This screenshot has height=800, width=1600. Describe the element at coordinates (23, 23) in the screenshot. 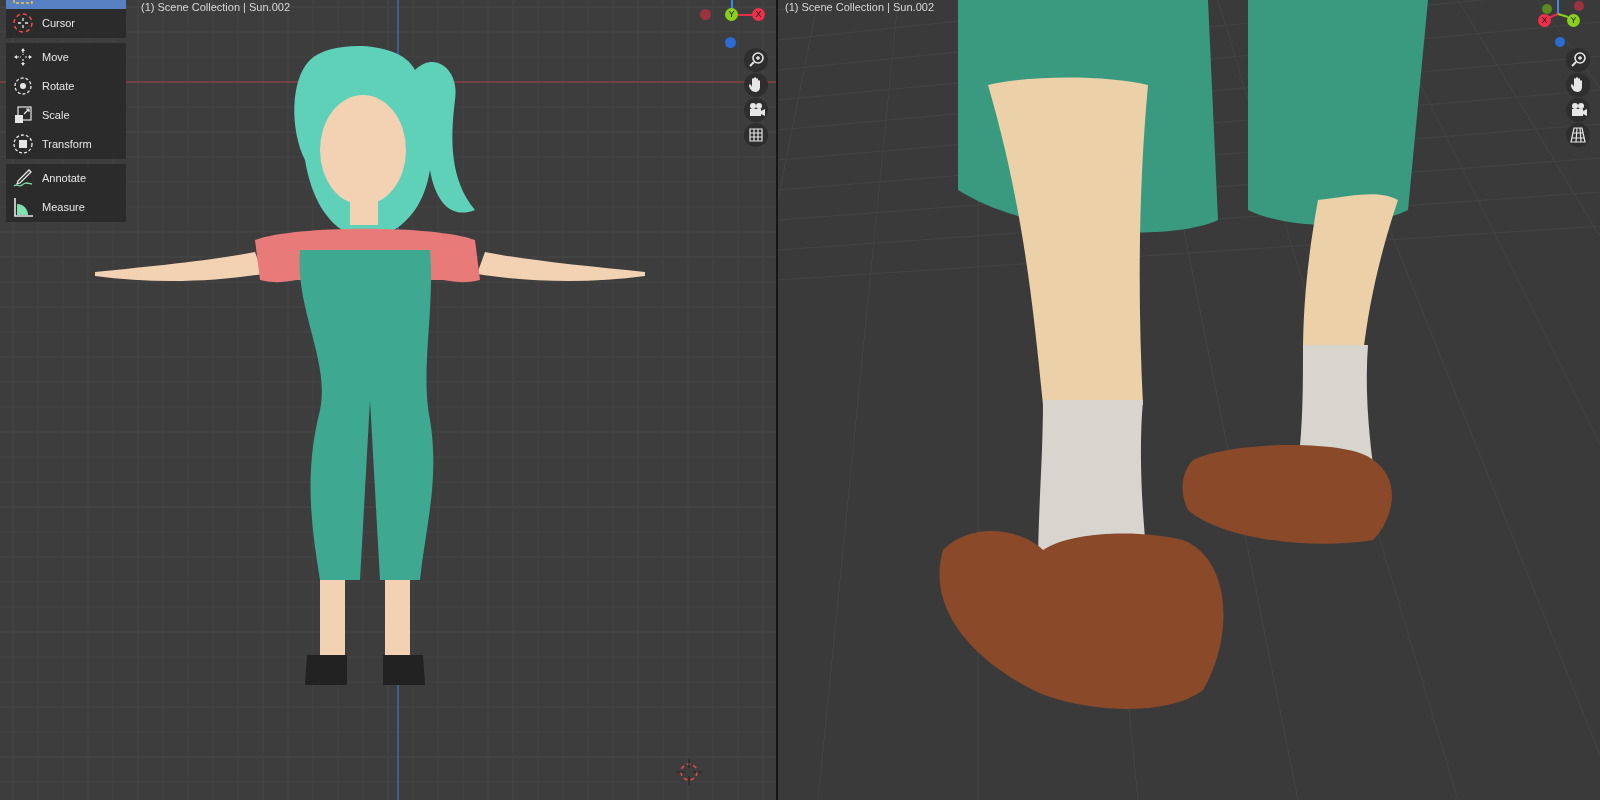

I see `crosshair-circle-icon` at that location.